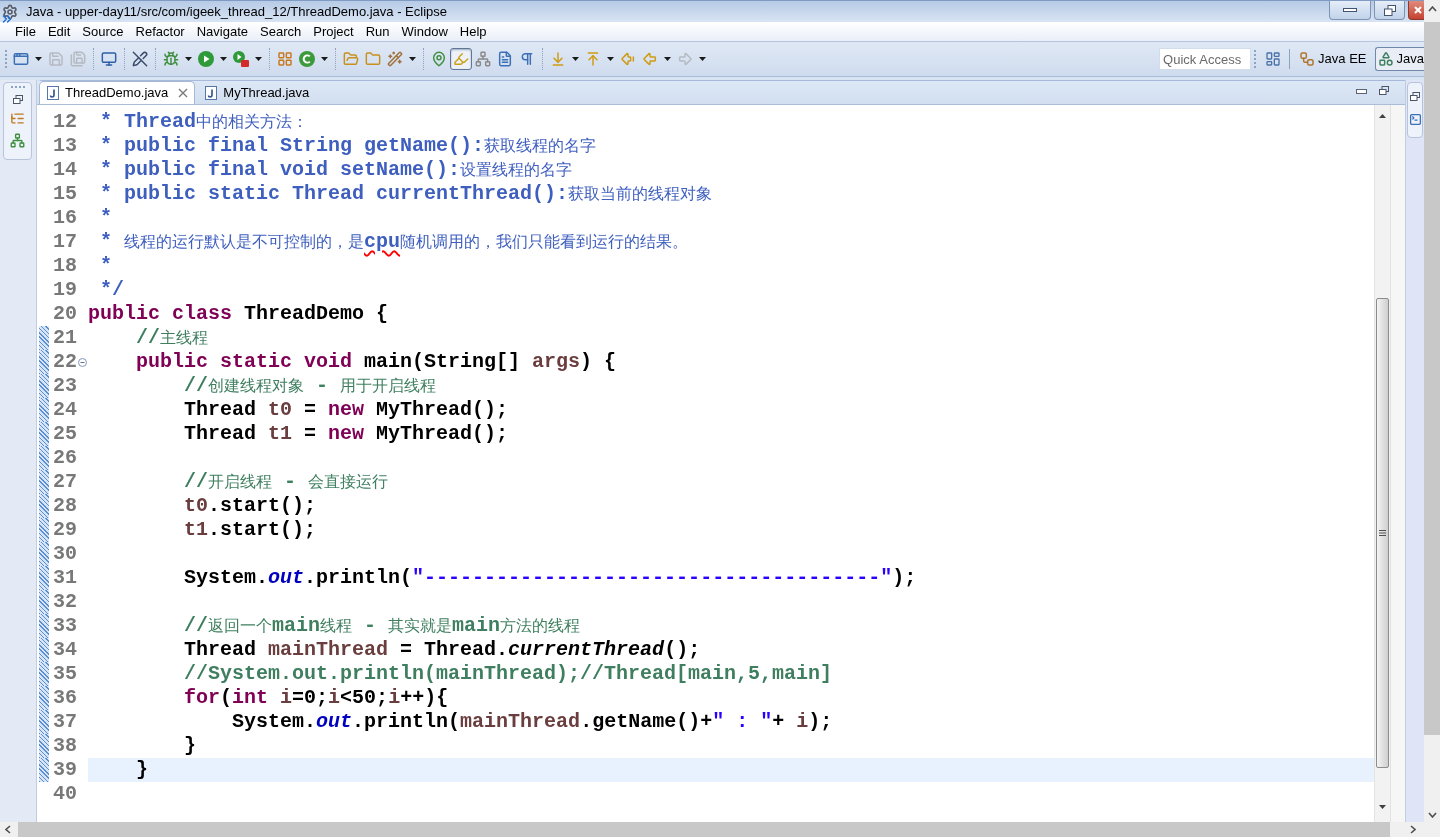  Describe the element at coordinates (346, 410) in the screenshot. I see `code-line: Thread t0 = new MyThread();` at that location.